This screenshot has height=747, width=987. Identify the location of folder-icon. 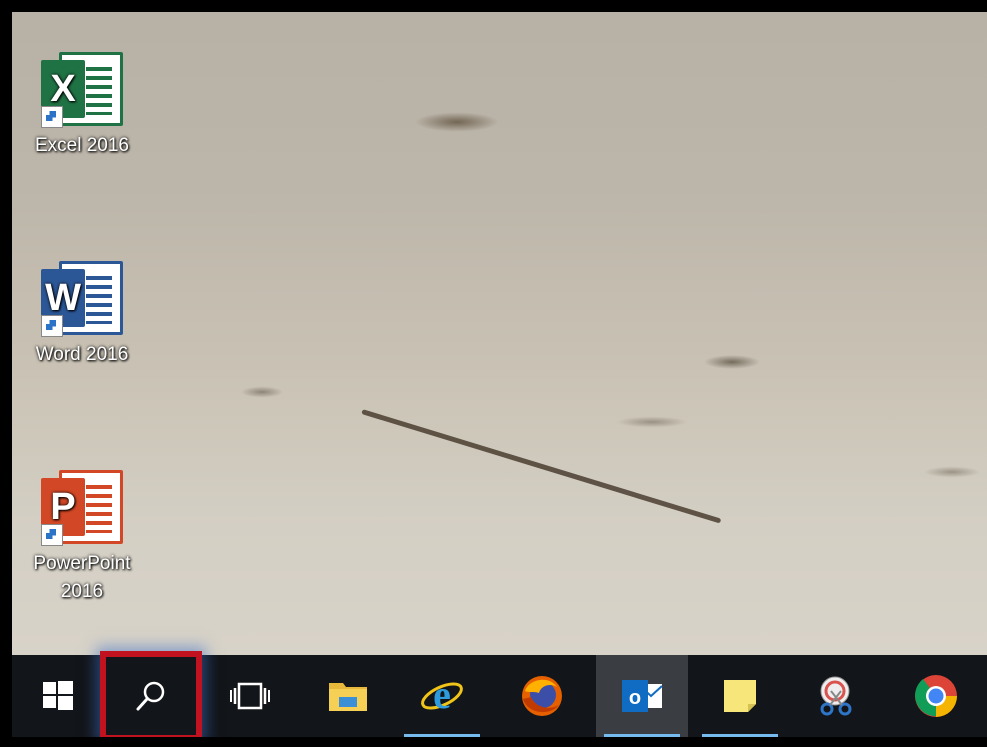
(348, 697).